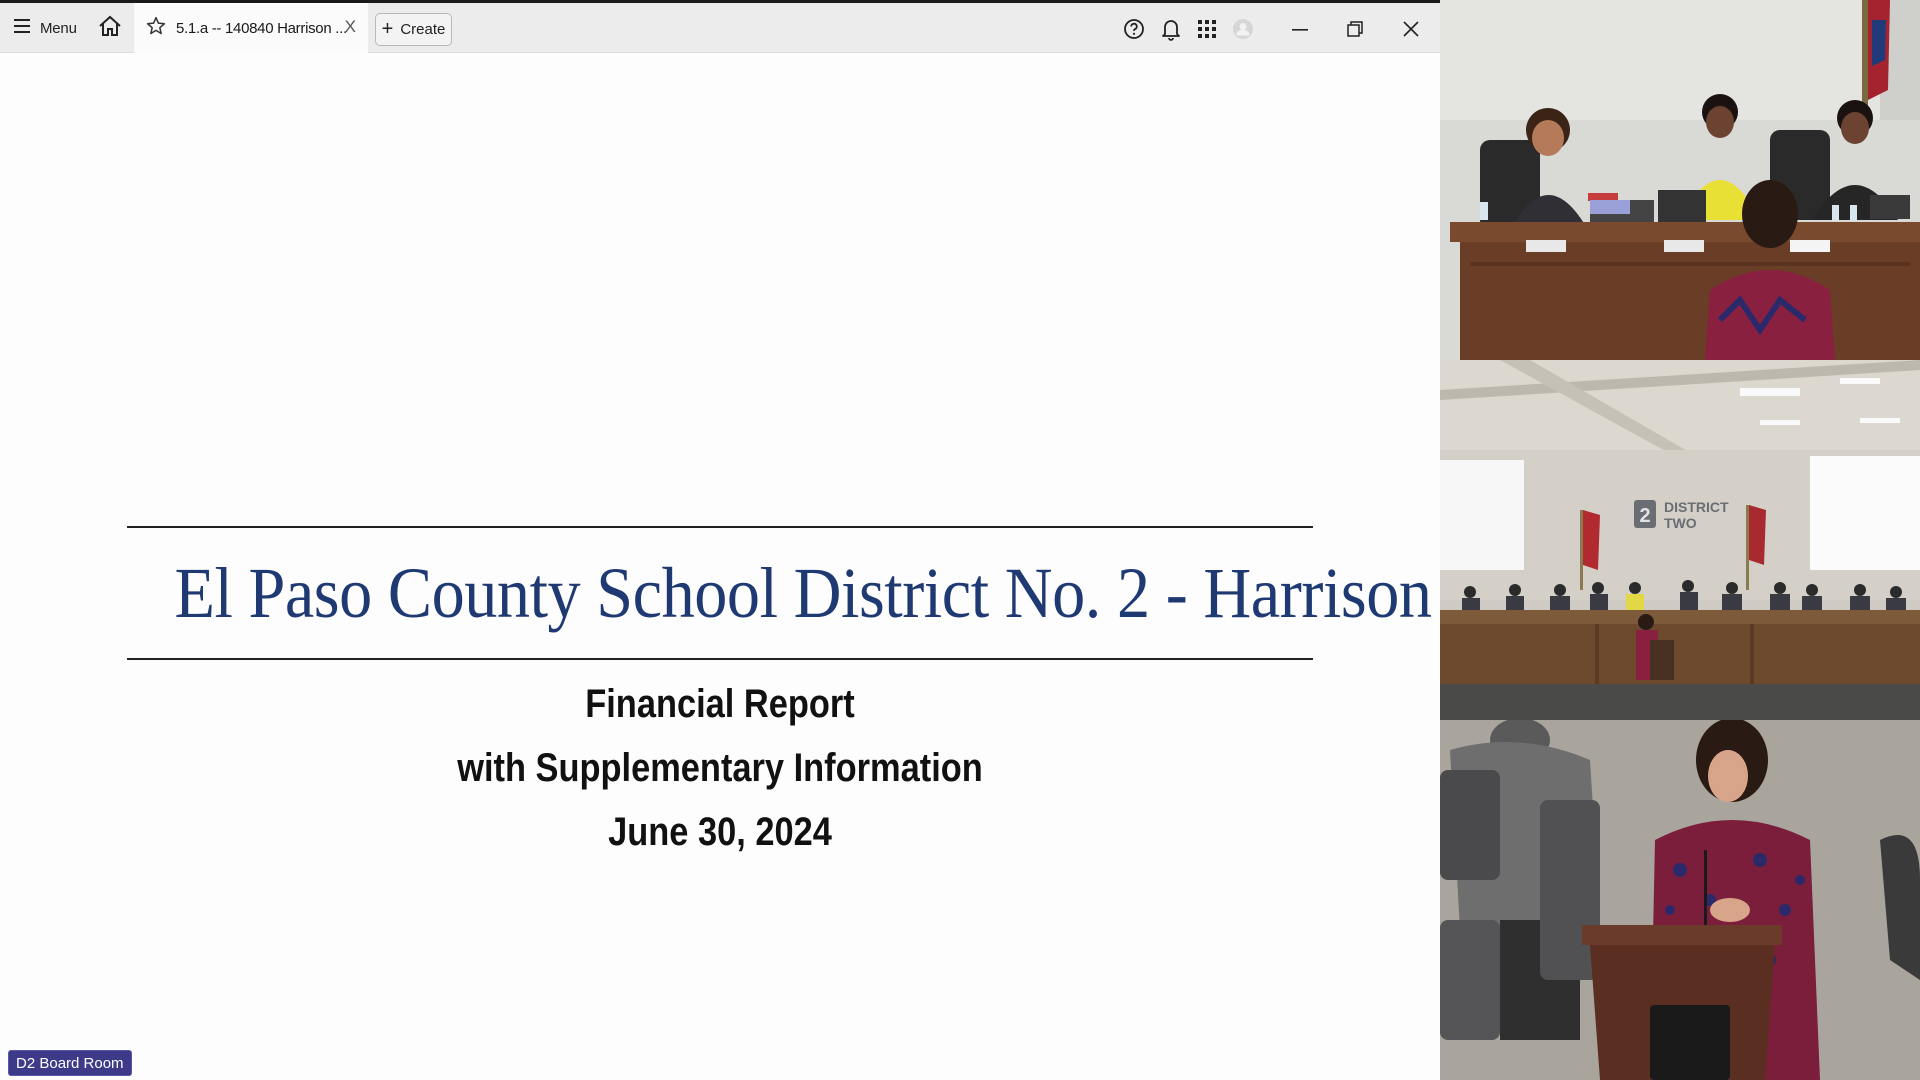 This screenshot has height=1080, width=1920. I want to click on title-bottom-rule, so click(720, 659).